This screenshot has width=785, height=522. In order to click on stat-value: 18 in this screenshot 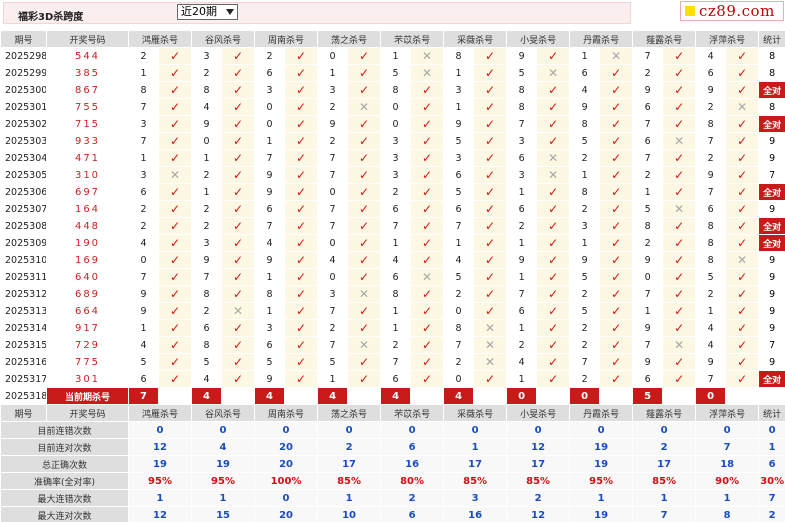, I will do `click(727, 464)`.